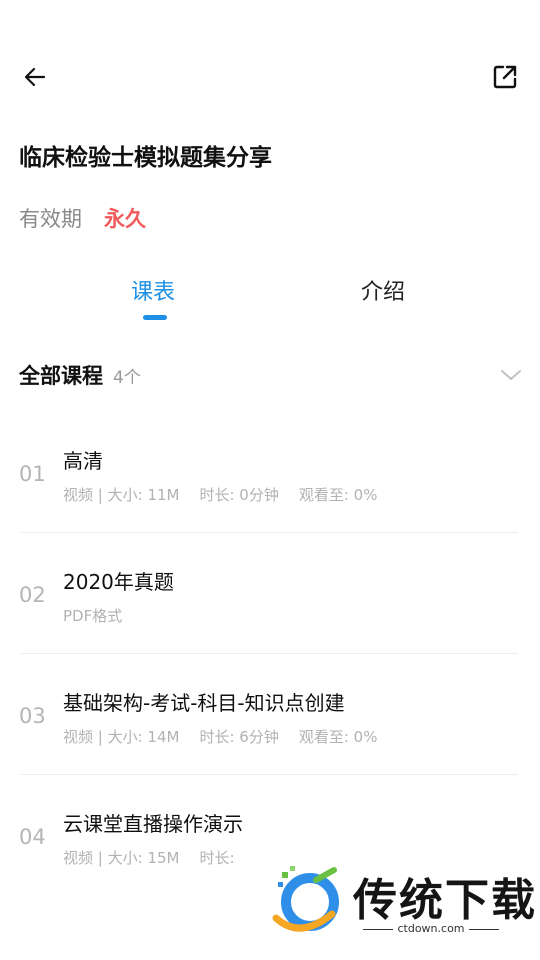 This screenshot has width=540, height=960. What do you see at coordinates (270, 300) in the screenshot?
I see `tab-bar: 课表 介绍` at bounding box center [270, 300].